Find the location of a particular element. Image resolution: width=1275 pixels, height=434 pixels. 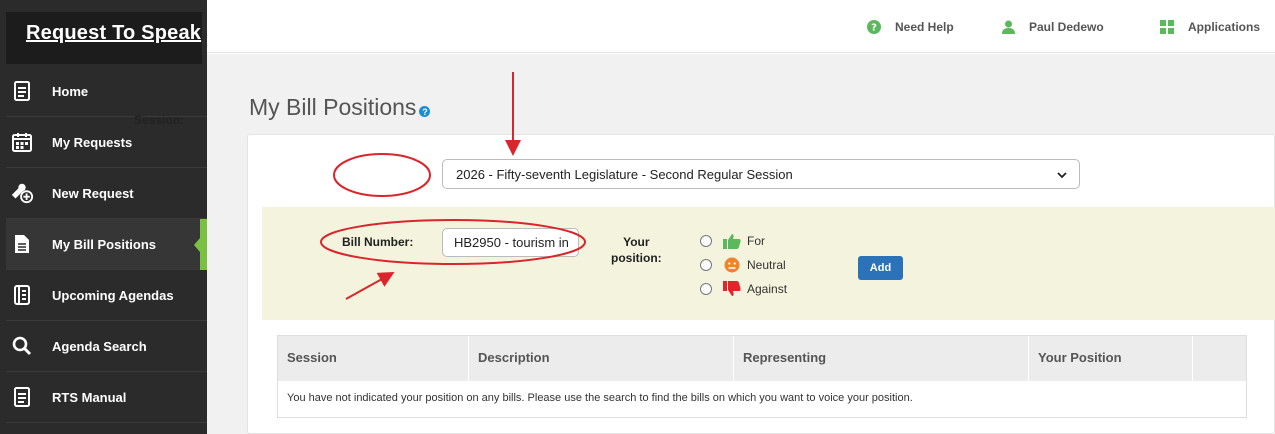

sidebar-item-new-request: New Request is located at coordinates (106, 193).